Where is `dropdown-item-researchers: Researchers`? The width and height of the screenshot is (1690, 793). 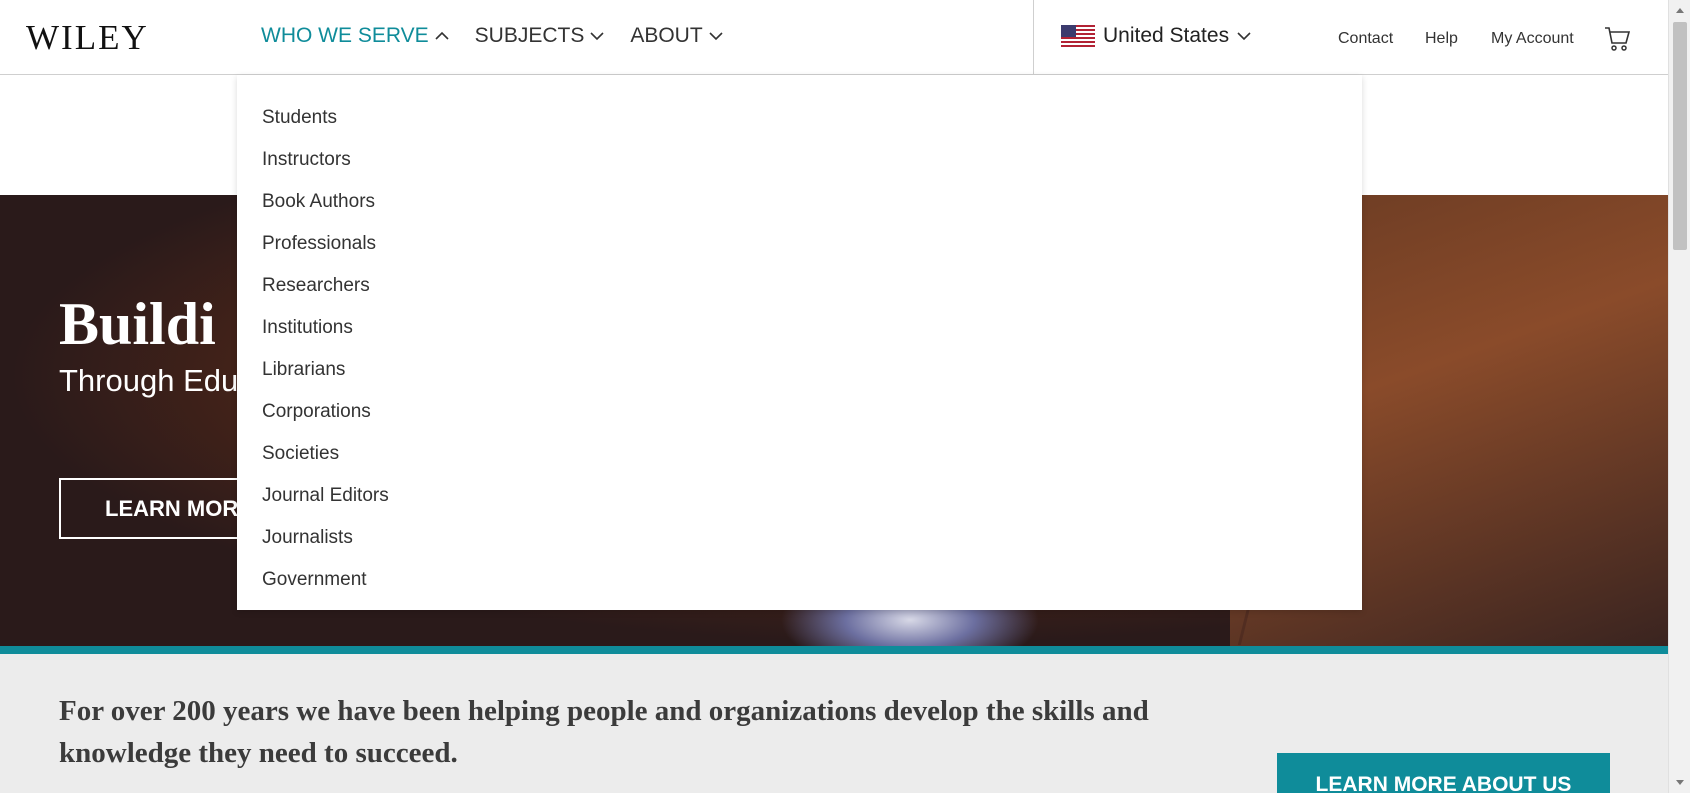
dropdown-item-researchers: Researchers is located at coordinates (799, 286).